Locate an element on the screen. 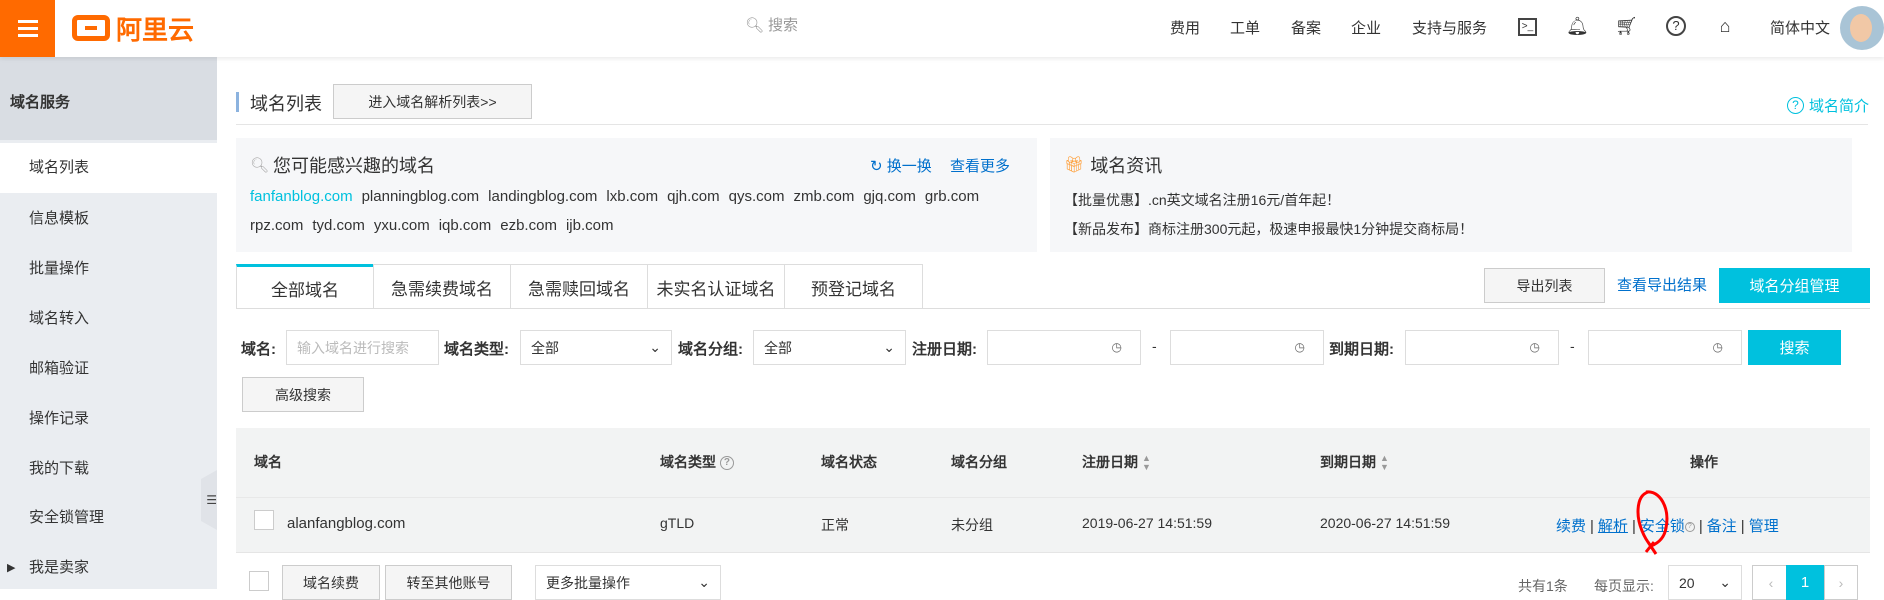  domain-search-input: 输入域名进行搜索 is located at coordinates (362, 347).